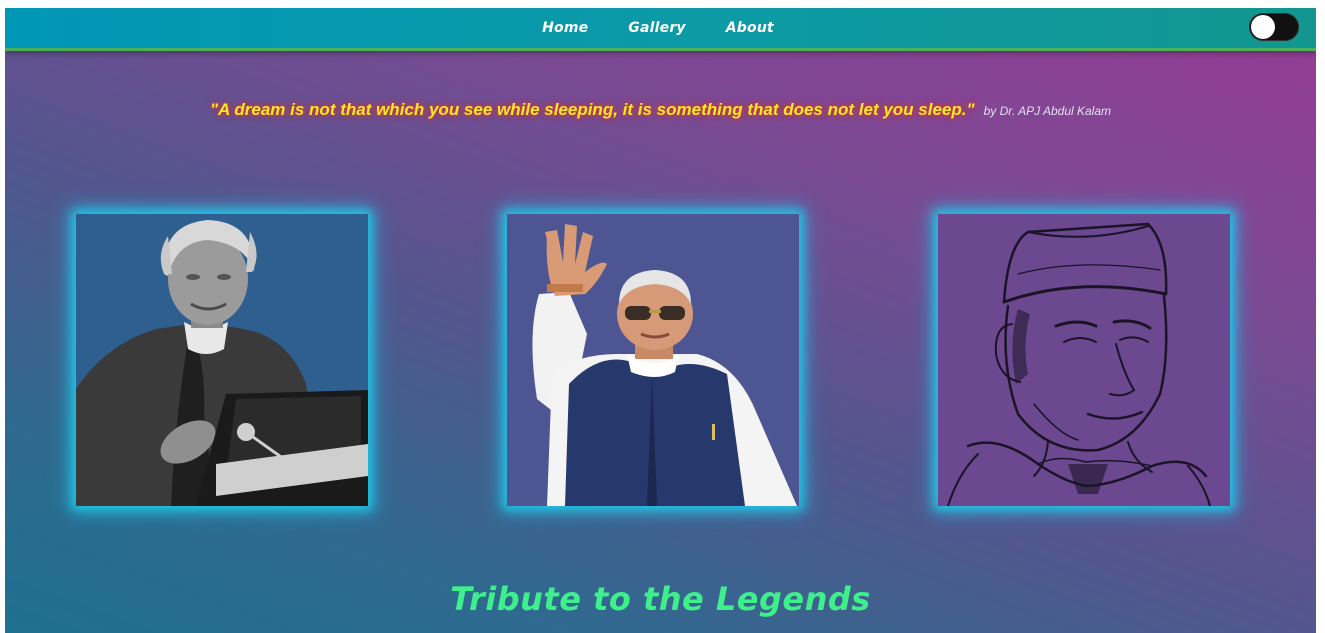 The width and height of the screenshot is (1325, 633). I want to click on portrait-pencil-sketch, so click(1084, 360).